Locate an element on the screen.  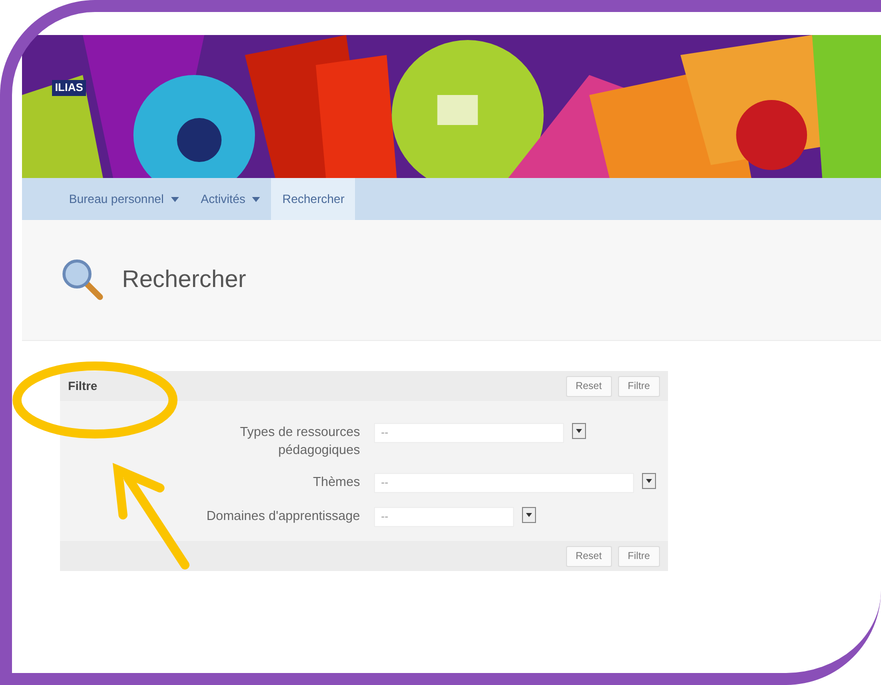
filter-title: Filtre is located at coordinates (83, 386).